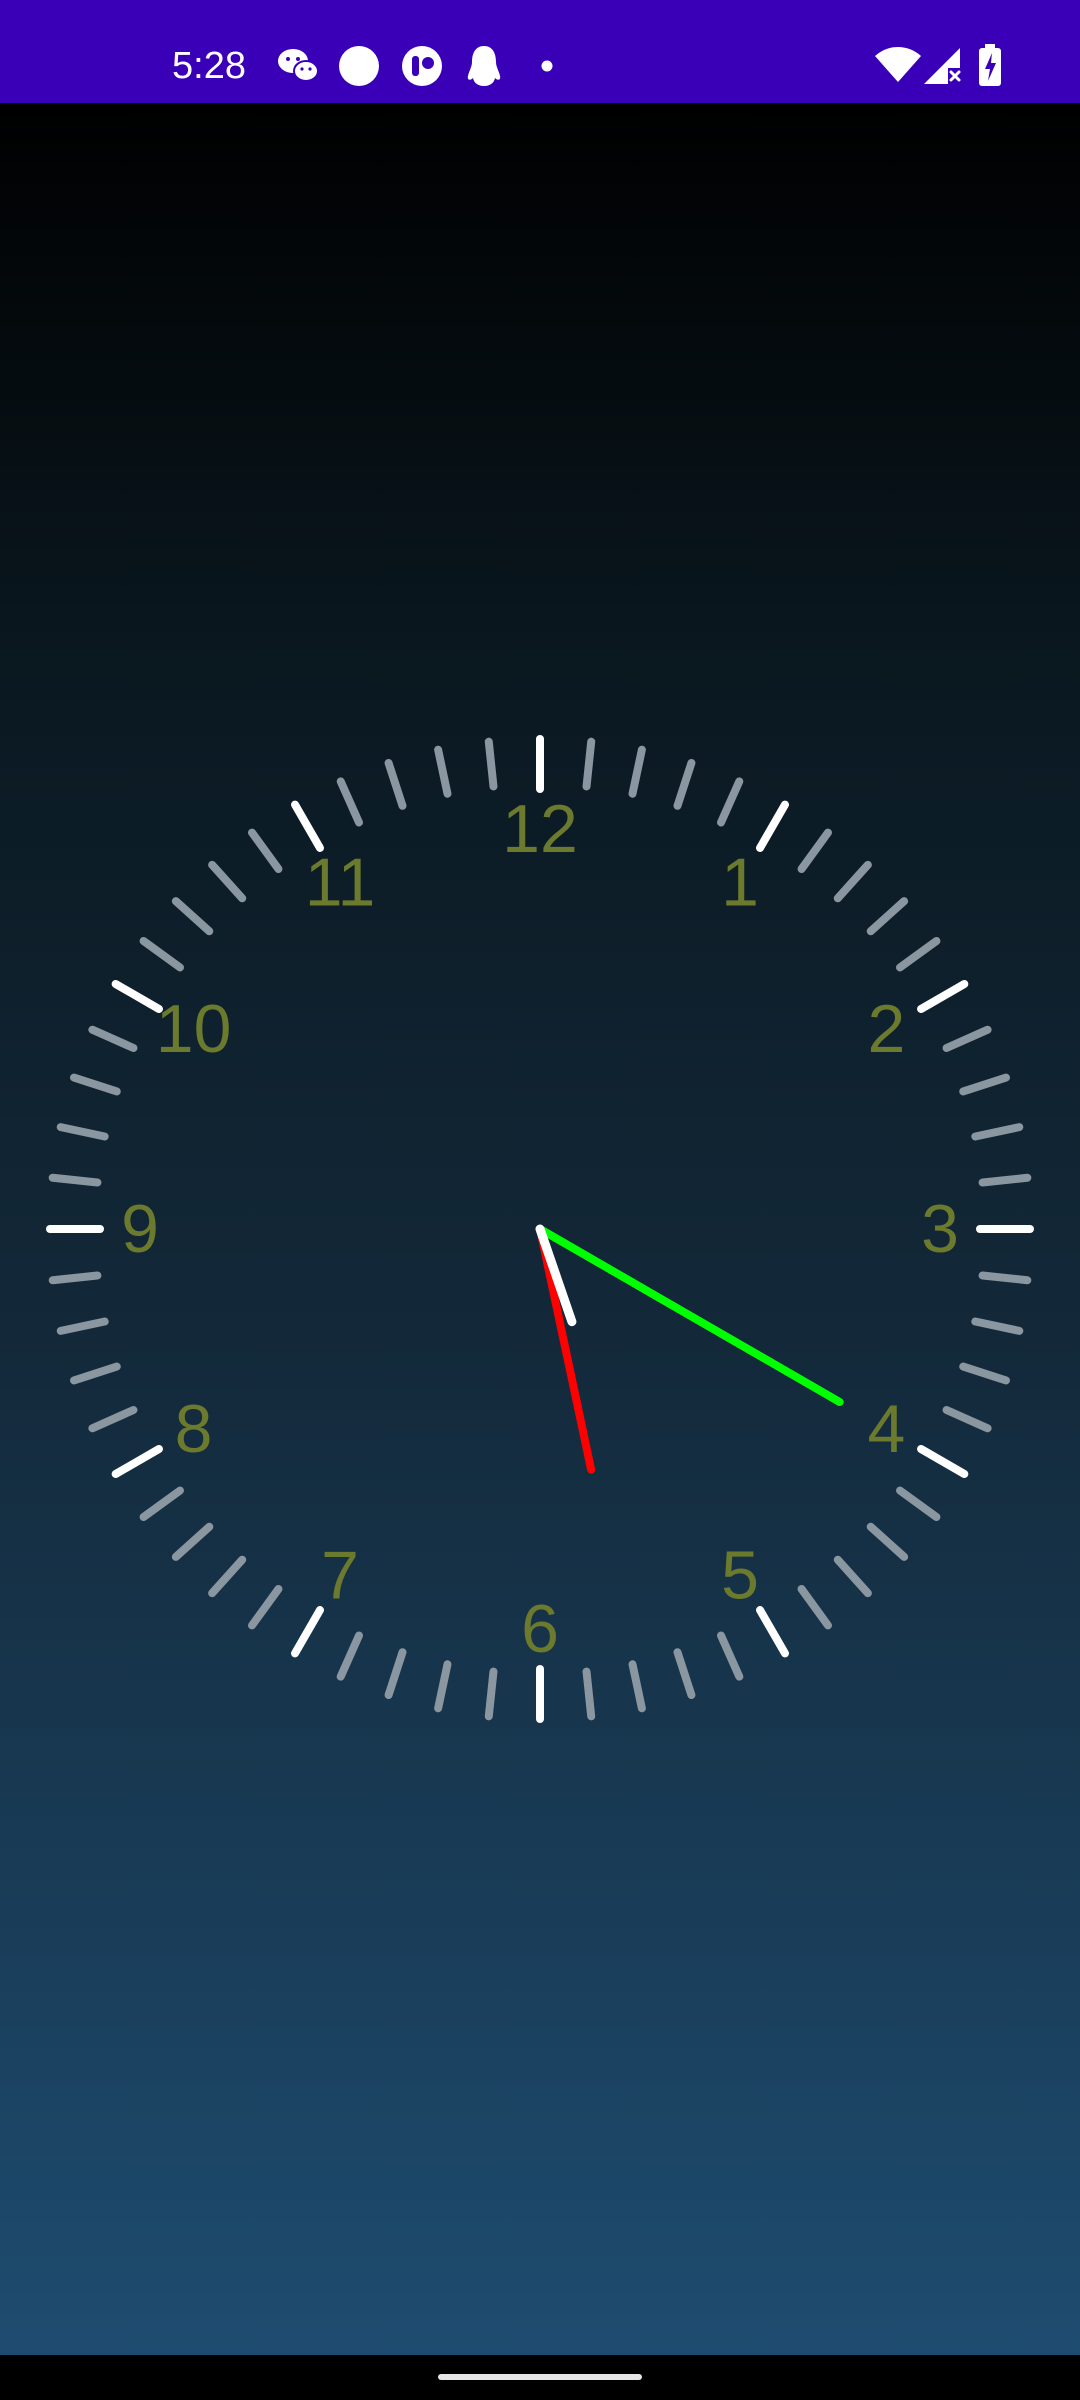 The height and width of the screenshot is (2400, 1080). I want to click on qq-penguin-icon, so click(484, 66).